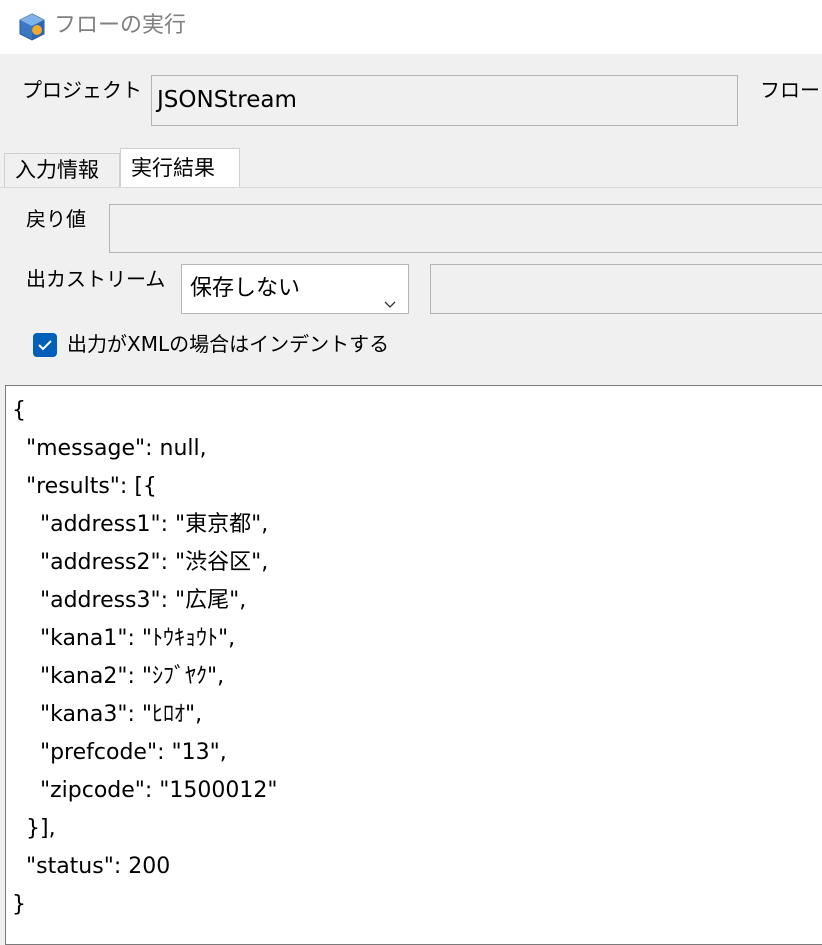 The image size is (822, 945). Describe the element at coordinates (228, 344) in the screenshot. I see `indent-checkbox-label: 出力がXMLの場合はインデントする` at that location.